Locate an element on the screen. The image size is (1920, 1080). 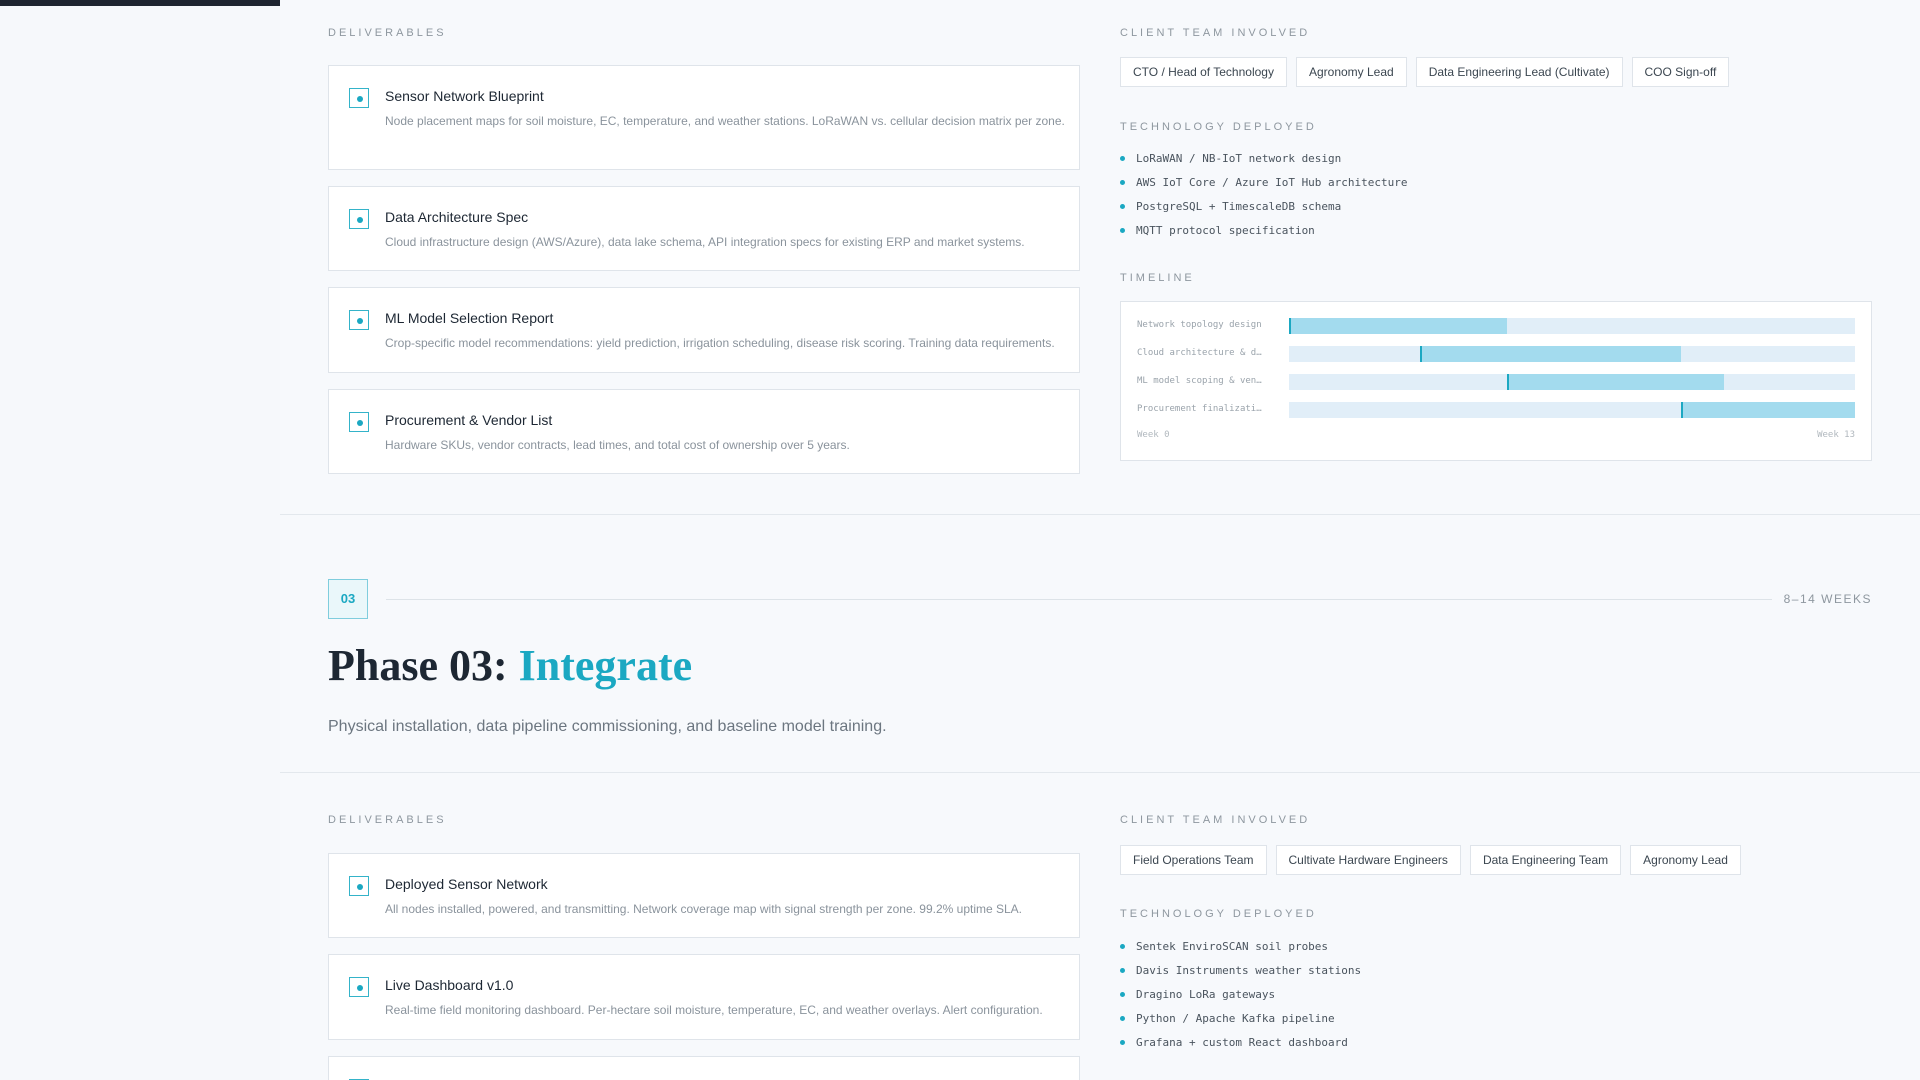
deliverable-title: Deployed Sensor Network is located at coordinates (466, 884).